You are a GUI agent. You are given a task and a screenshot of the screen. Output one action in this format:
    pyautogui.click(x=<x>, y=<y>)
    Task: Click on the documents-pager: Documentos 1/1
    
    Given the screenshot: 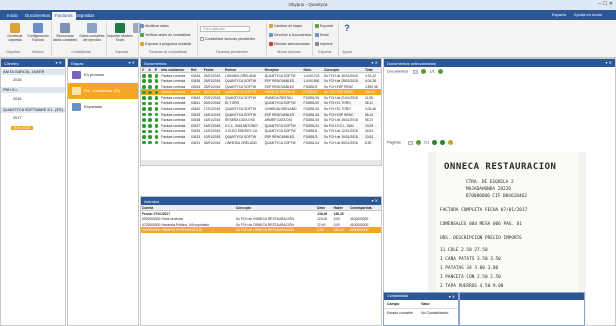 What is the action you would take?
    pyautogui.click(x=416, y=71)
    